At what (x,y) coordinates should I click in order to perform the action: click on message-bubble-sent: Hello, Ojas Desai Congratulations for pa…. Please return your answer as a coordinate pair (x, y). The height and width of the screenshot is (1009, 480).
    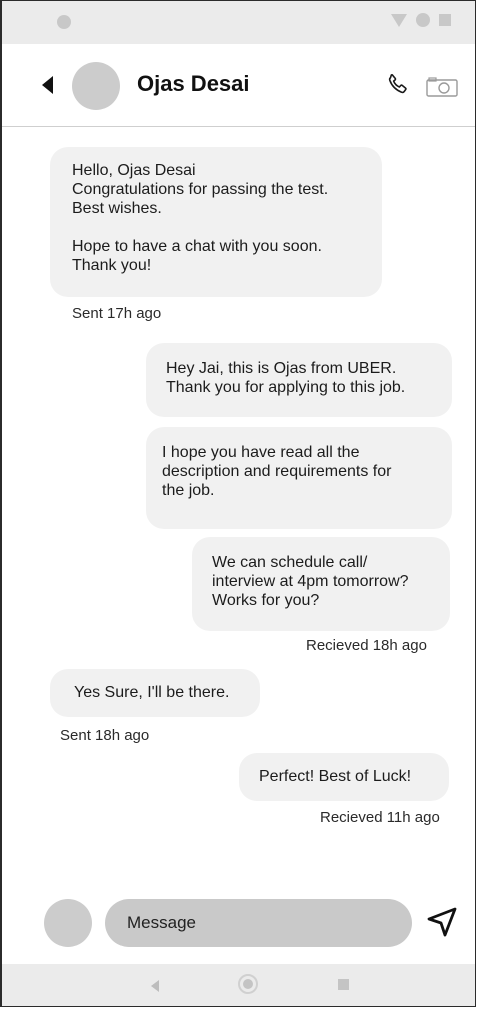
    Looking at the image, I should click on (216, 222).